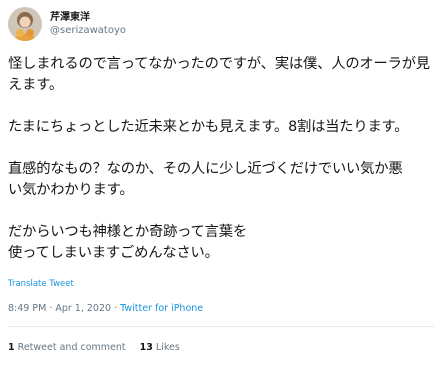 The width and height of the screenshot is (440, 365). Describe the element at coordinates (88, 17) in the screenshot. I see `display-name: 芹澤東洋` at that location.